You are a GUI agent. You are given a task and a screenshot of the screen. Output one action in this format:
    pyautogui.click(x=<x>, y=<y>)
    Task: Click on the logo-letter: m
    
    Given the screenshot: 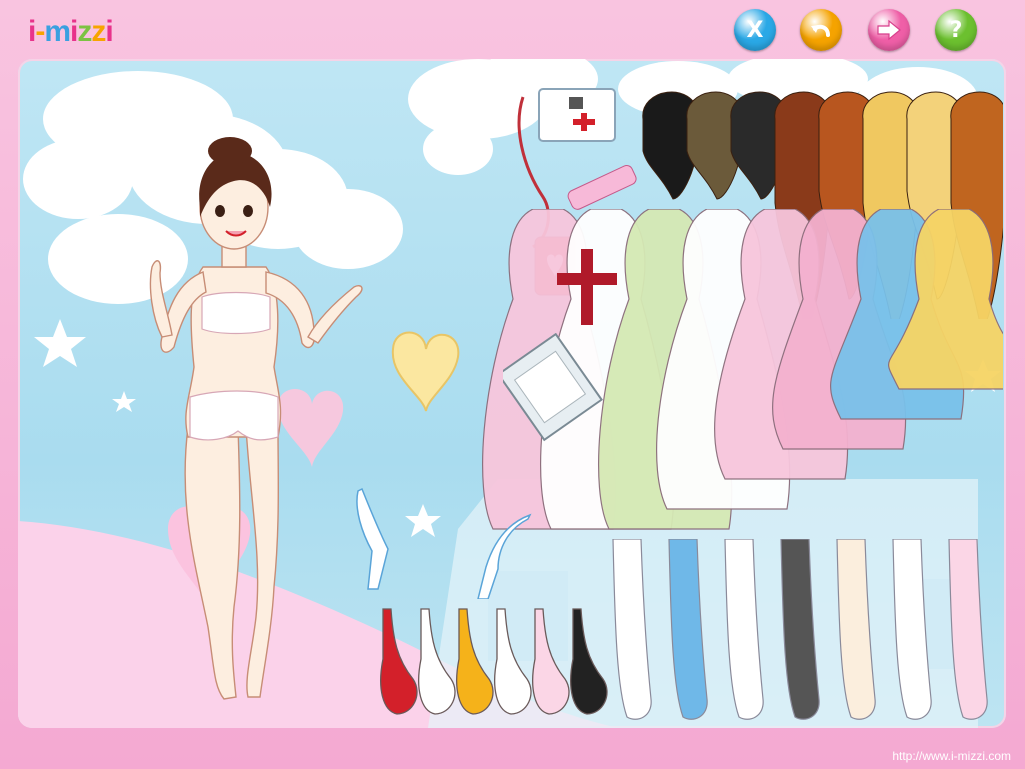 What is the action you would take?
    pyautogui.click(x=57, y=31)
    